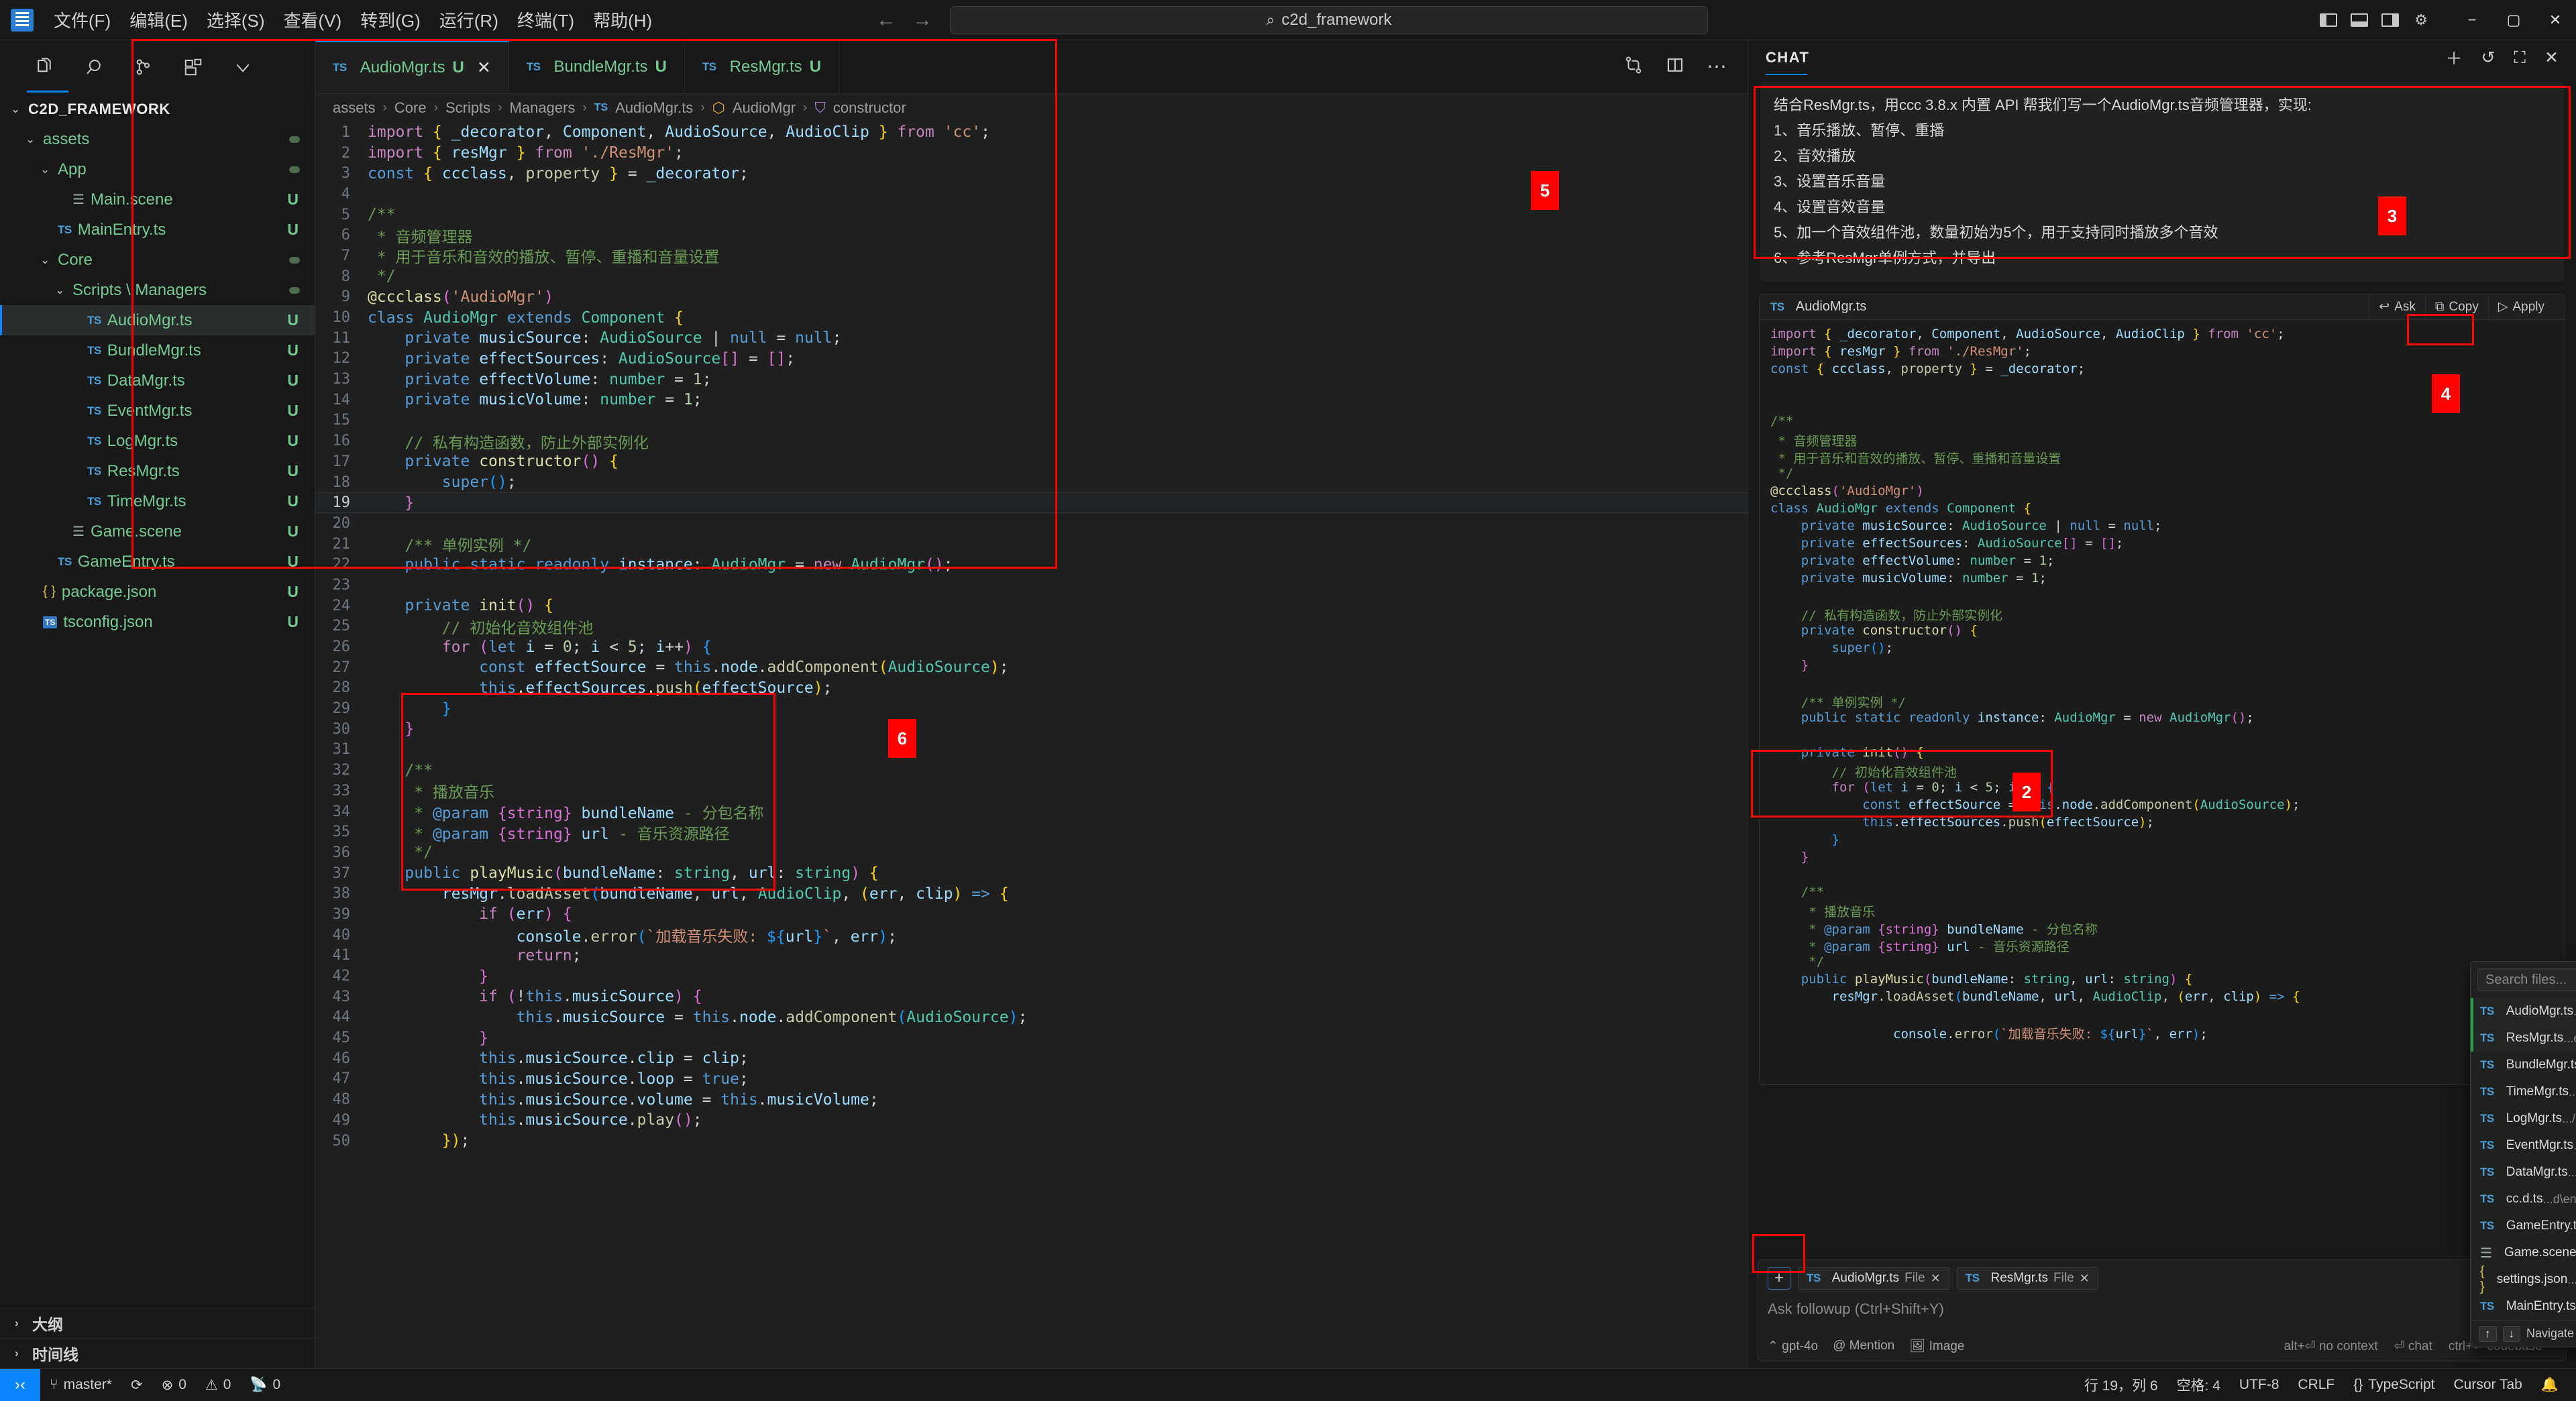  What do you see at coordinates (157, 1323) in the screenshot?
I see `sidebar-section-outline: › 大纲` at bounding box center [157, 1323].